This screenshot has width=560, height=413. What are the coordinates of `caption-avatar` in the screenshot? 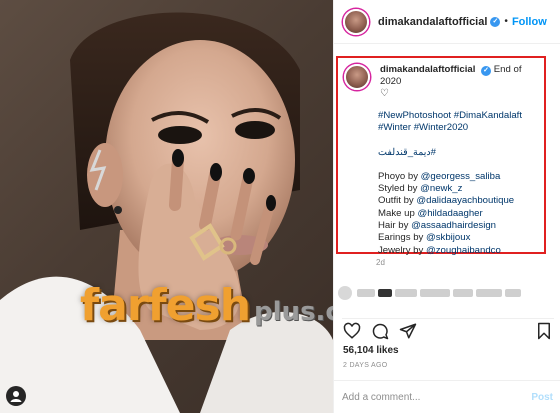 It's located at (357, 77).